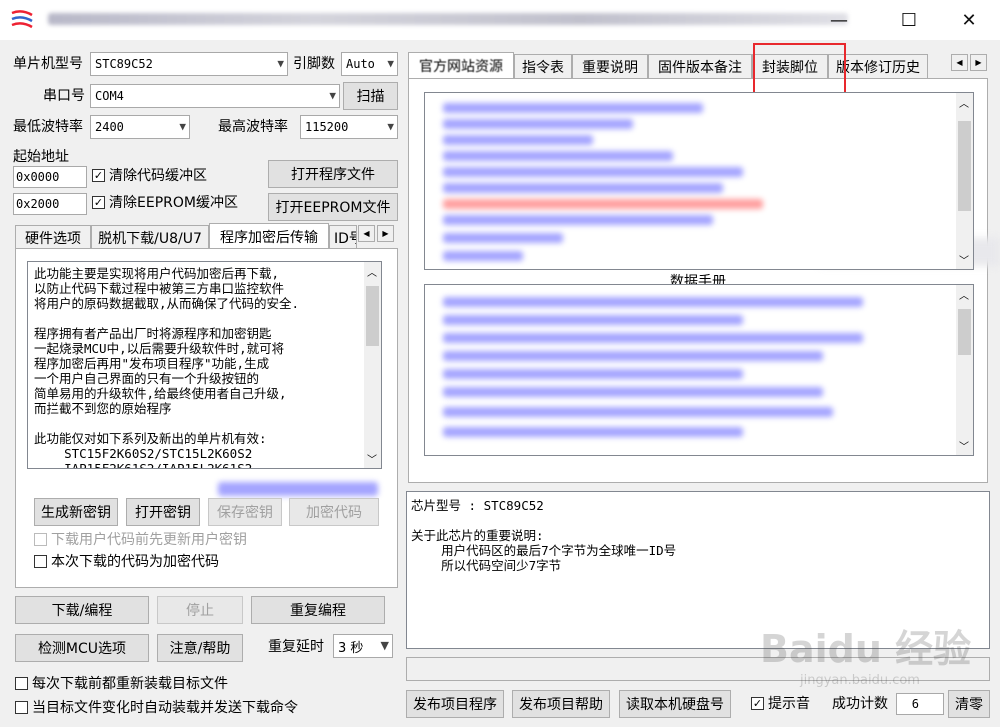 This screenshot has width=1000, height=727. Describe the element at coordinates (296, 647) in the screenshot. I see `repeat-delay-label: 重复延时` at that location.